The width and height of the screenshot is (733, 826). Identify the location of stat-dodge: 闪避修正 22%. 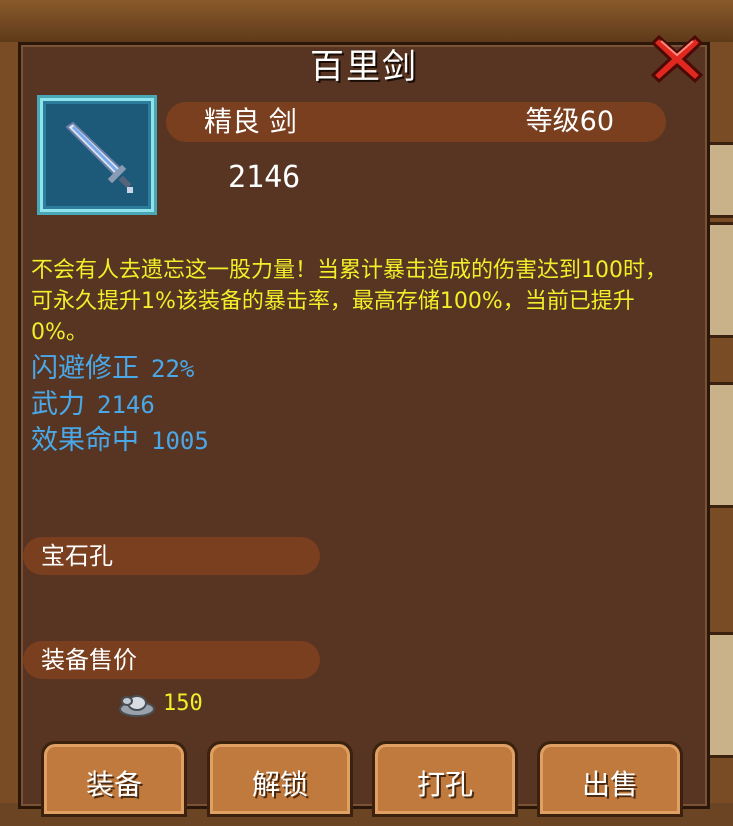
(120, 369).